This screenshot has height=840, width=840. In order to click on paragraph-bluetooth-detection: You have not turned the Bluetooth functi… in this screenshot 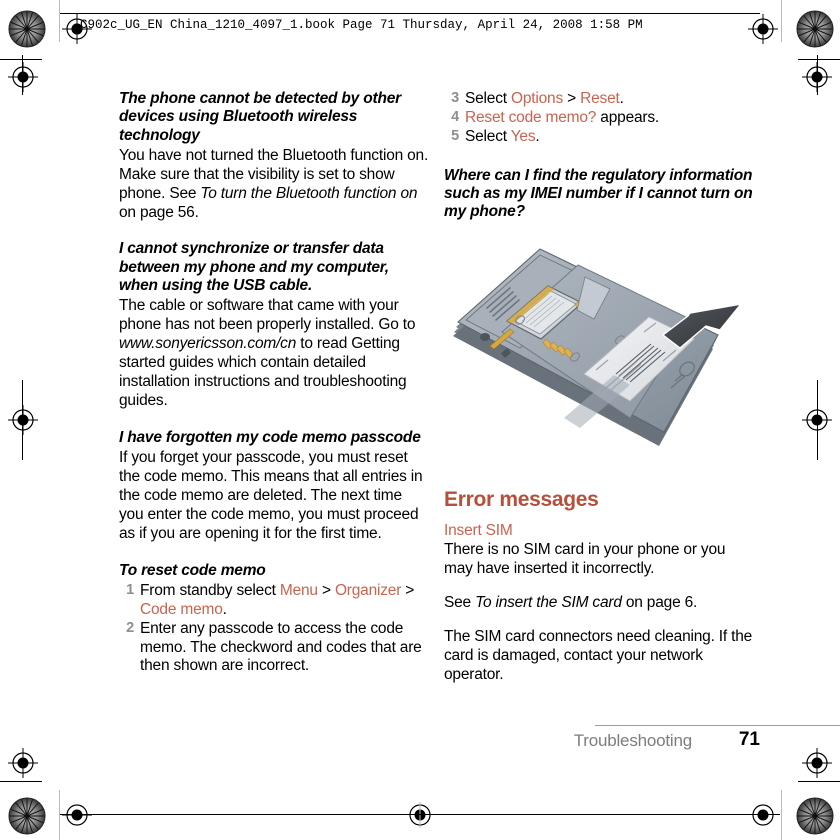, I will do `click(274, 185)`.